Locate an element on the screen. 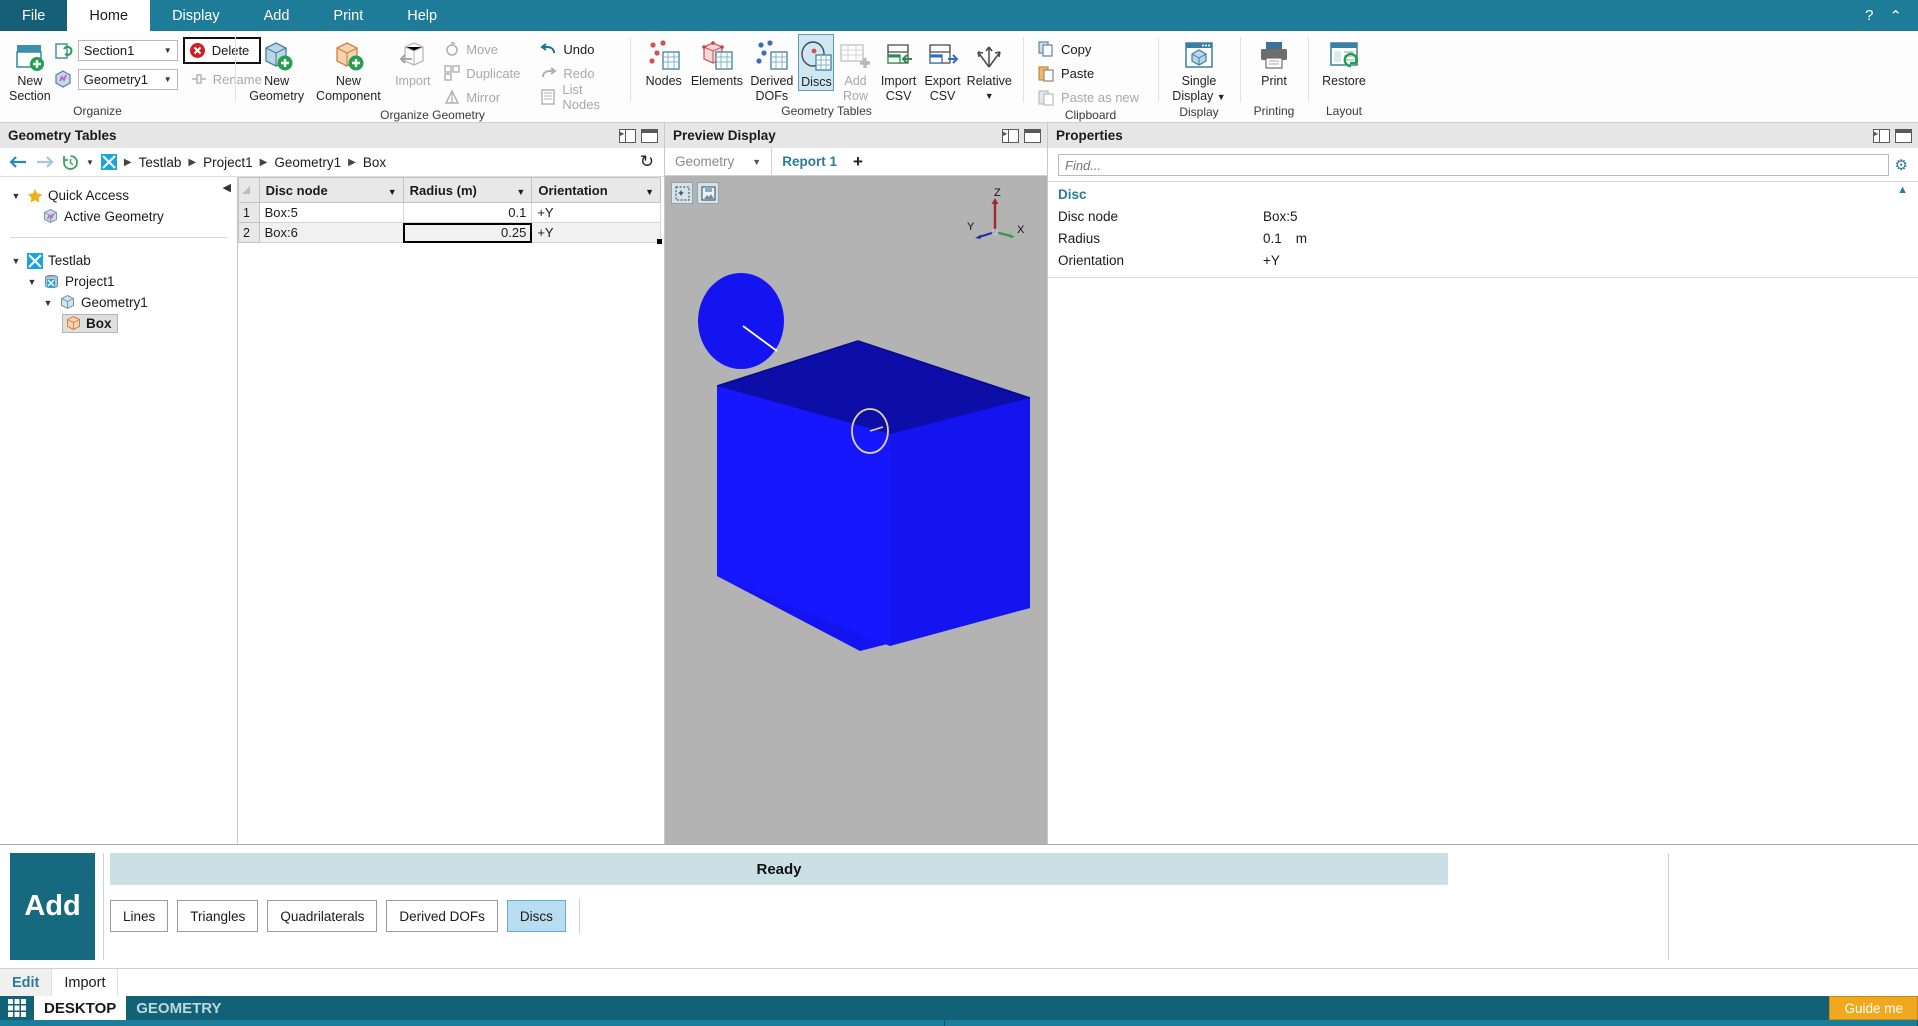  refresh-icon: ↻ is located at coordinates (647, 162).